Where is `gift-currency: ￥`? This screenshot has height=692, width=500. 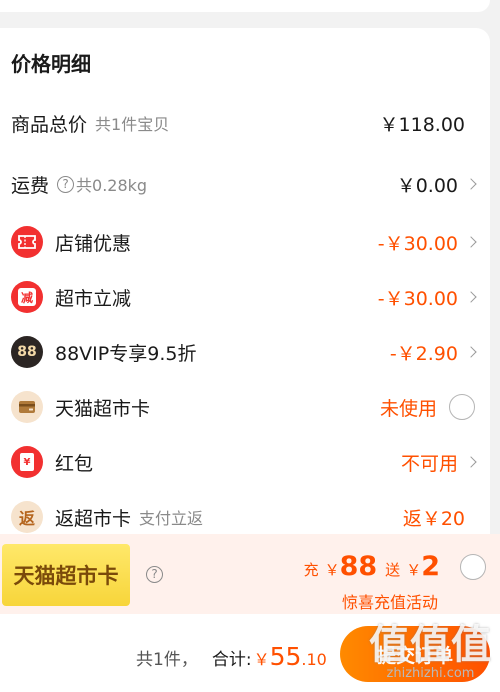
gift-currency: ￥ is located at coordinates (414, 570).